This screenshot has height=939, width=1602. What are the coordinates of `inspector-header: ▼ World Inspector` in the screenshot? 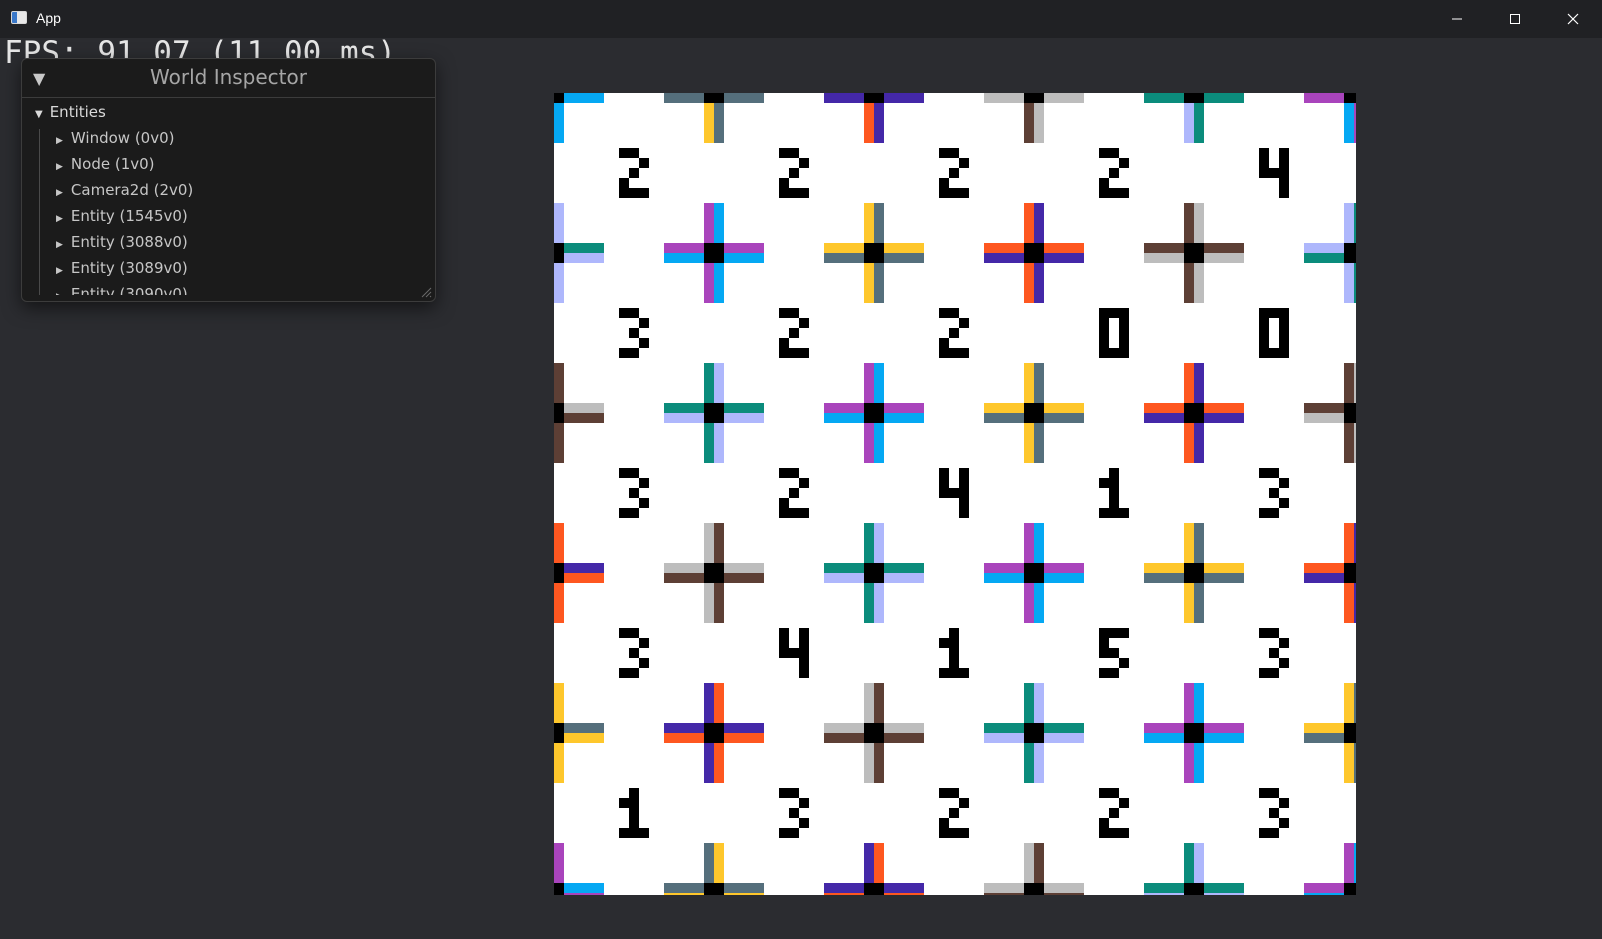 It's located at (228, 78).